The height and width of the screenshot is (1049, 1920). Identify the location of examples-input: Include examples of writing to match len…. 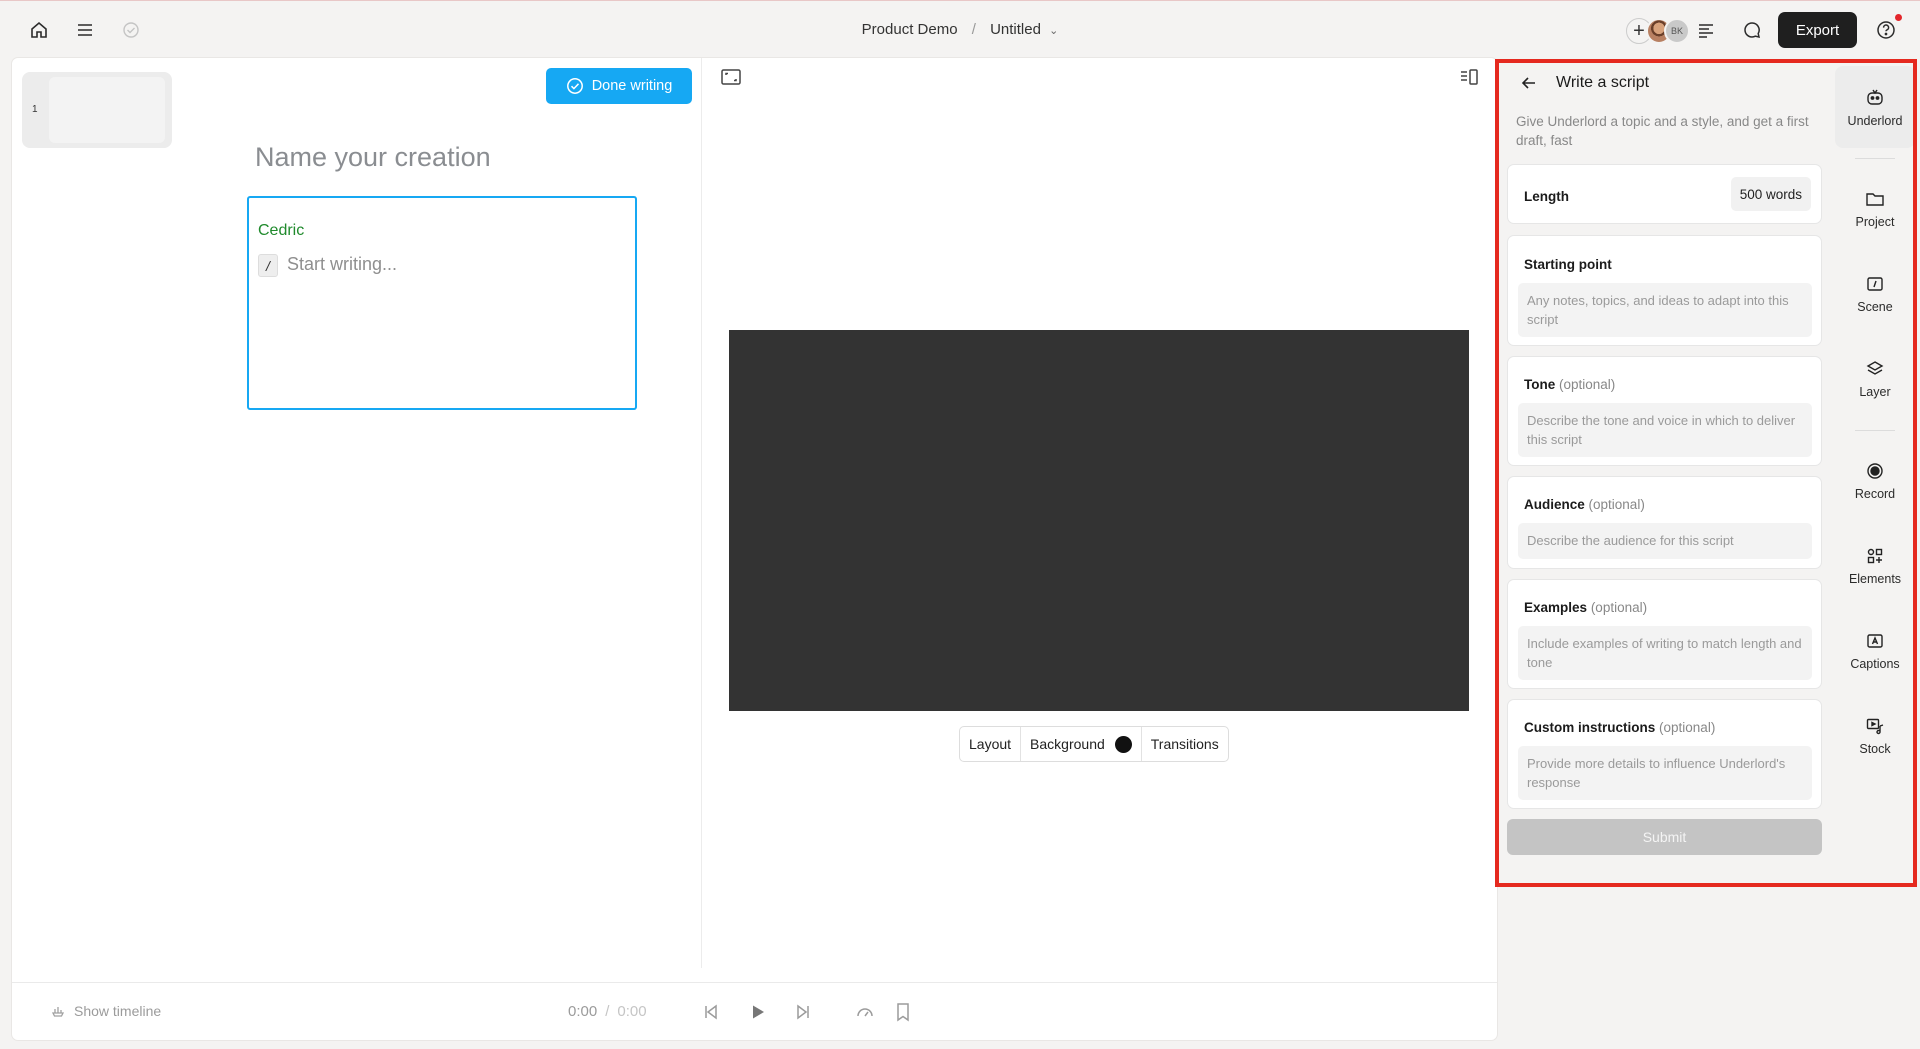
(1665, 653).